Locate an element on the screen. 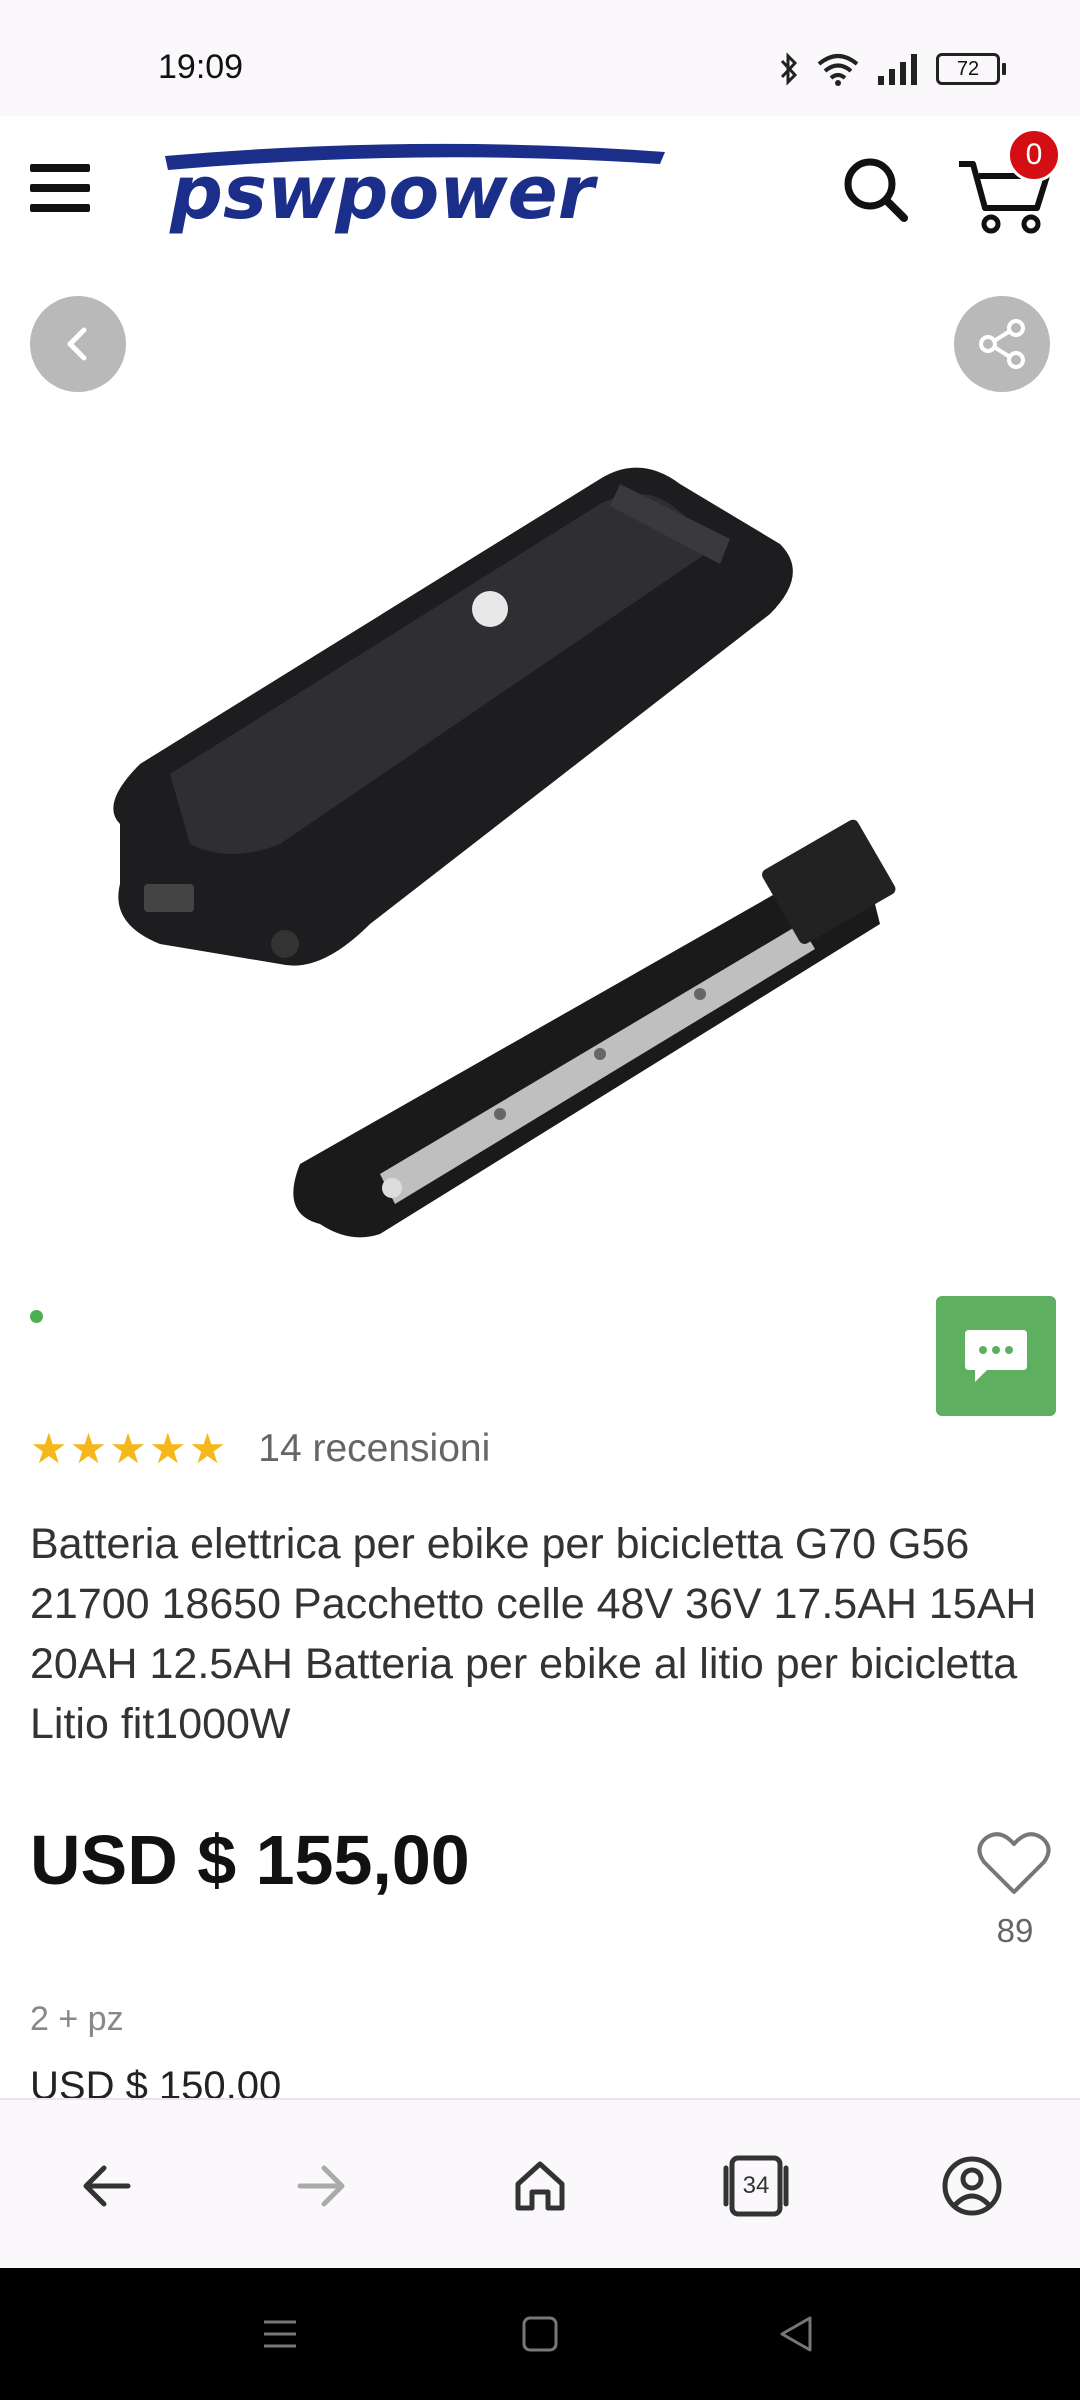 This screenshot has width=1080, height=2400. rating-stars: ★★★★★ is located at coordinates (129, 1448).